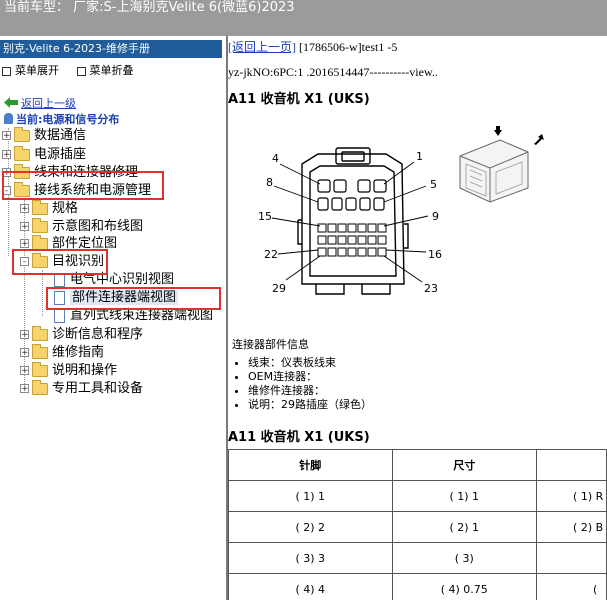 Image resolution: width=607 pixels, height=600 pixels. I want to click on square-icon, so click(81, 71).